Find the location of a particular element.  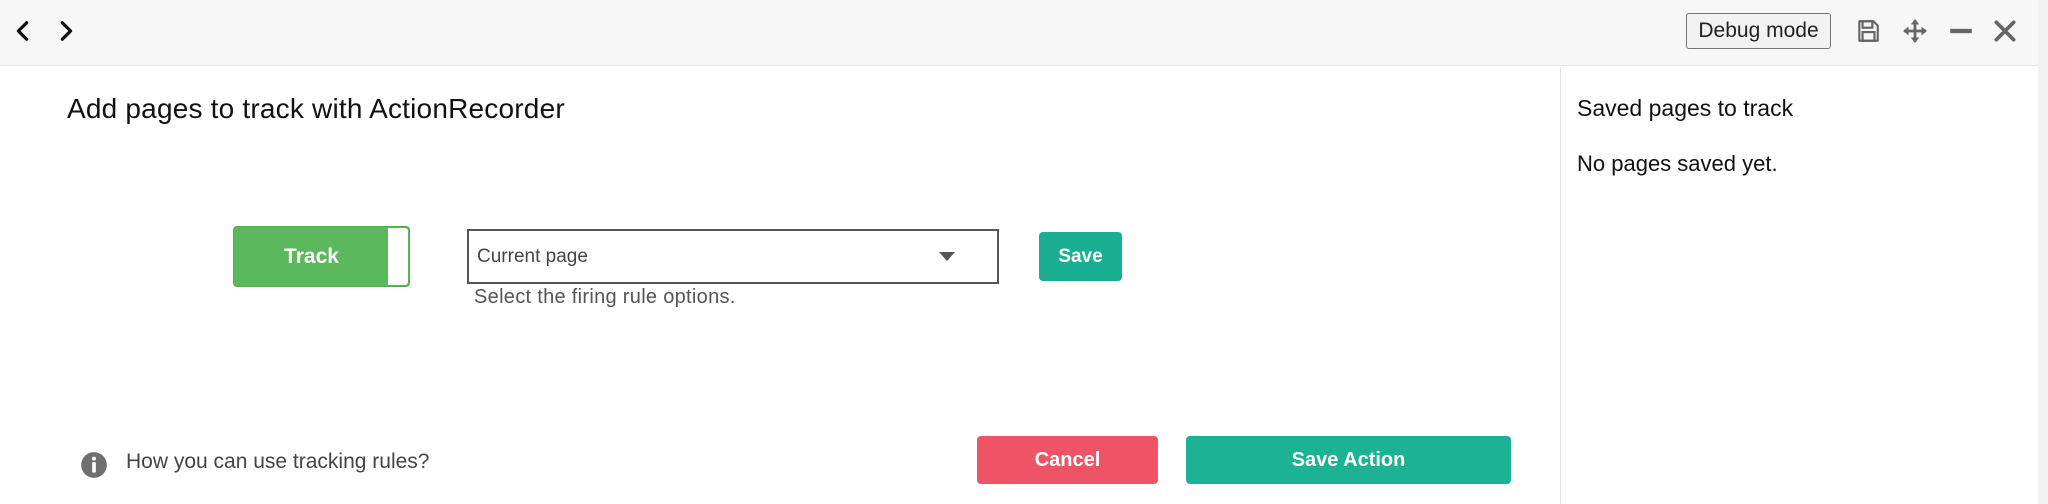

forward-button is located at coordinates (66, 31).